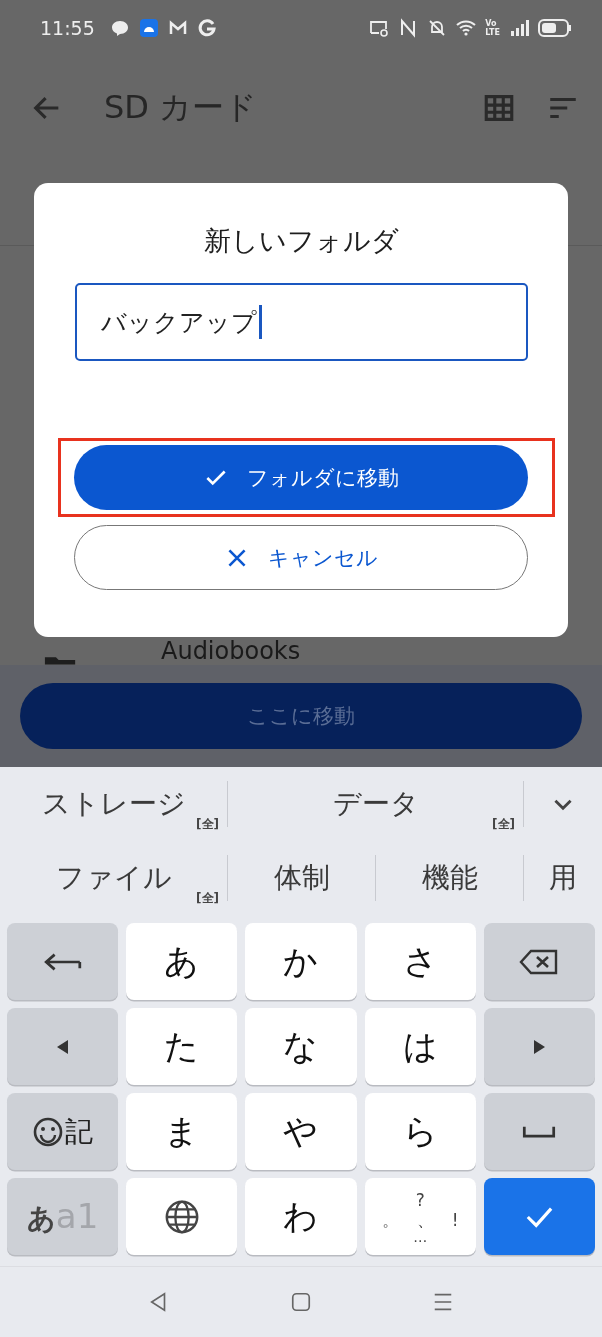 The image size is (602, 1337). Describe the element at coordinates (301, 1302) in the screenshot. I see `home-icon` at that location.